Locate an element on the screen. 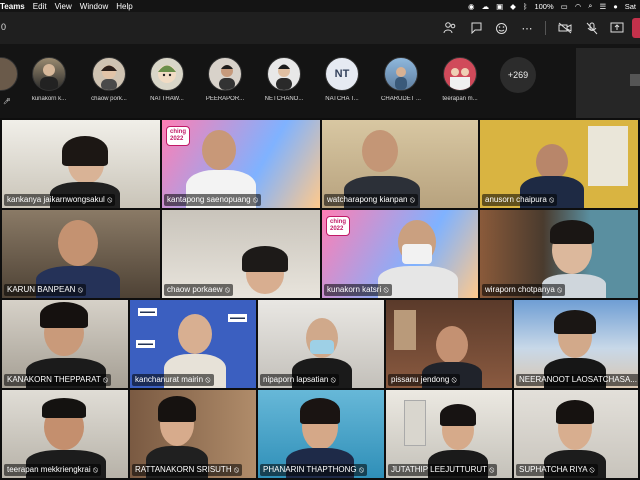  clock: Sat is located at coordinates (630, 6).